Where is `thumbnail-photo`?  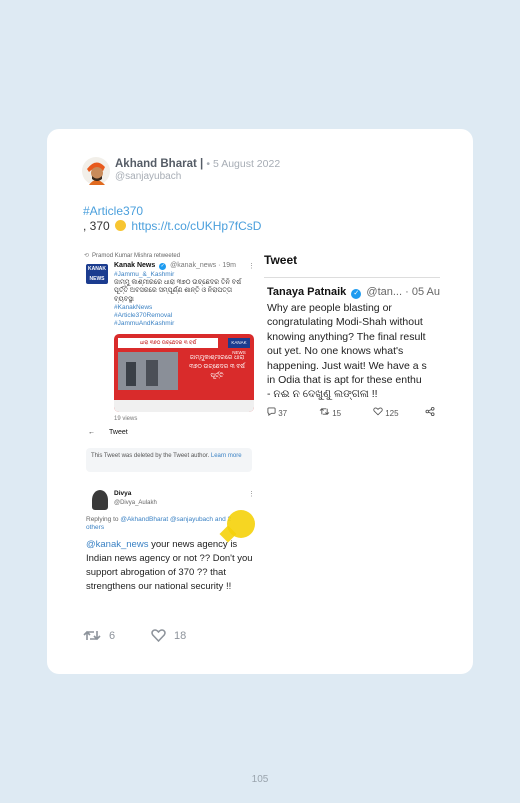
thumbnail-photo is located at coordinates (148, 371).